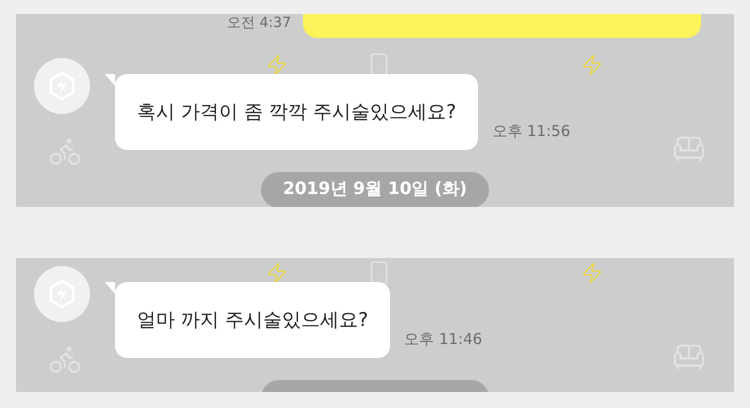 Image resolution: width=750 pixels, height=408 pixels. I want to click on message-time: 오전 4:37, so click(259, 23).